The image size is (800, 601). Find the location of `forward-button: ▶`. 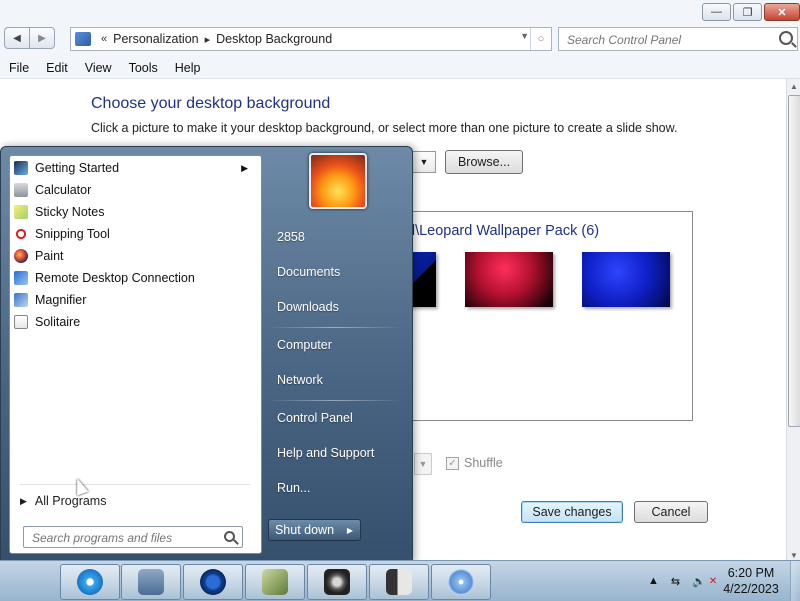

forward-button: ▶ is located at coordinates (42, 38).